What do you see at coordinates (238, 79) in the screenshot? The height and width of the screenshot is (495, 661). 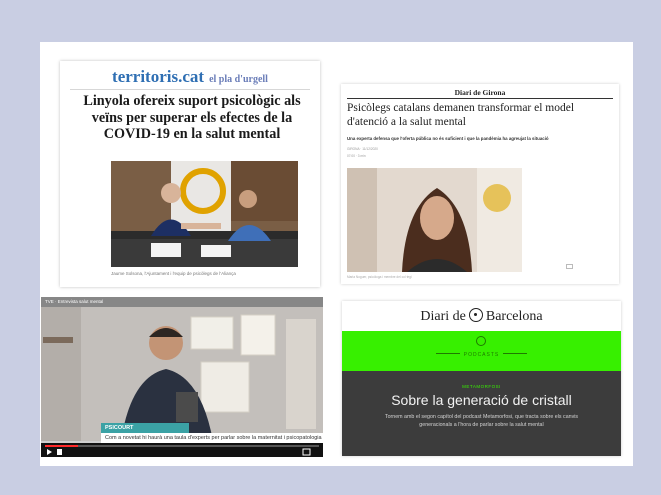 I see `territoris-edition: el pla d'urgell` at bounding box center [238, 79].